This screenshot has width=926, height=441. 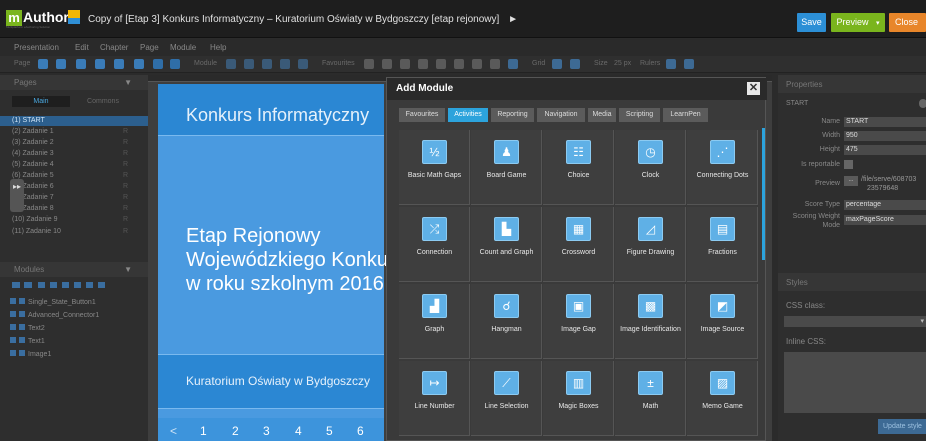 I want to click on css-class-select: ▾, so click(x=855, y=321).